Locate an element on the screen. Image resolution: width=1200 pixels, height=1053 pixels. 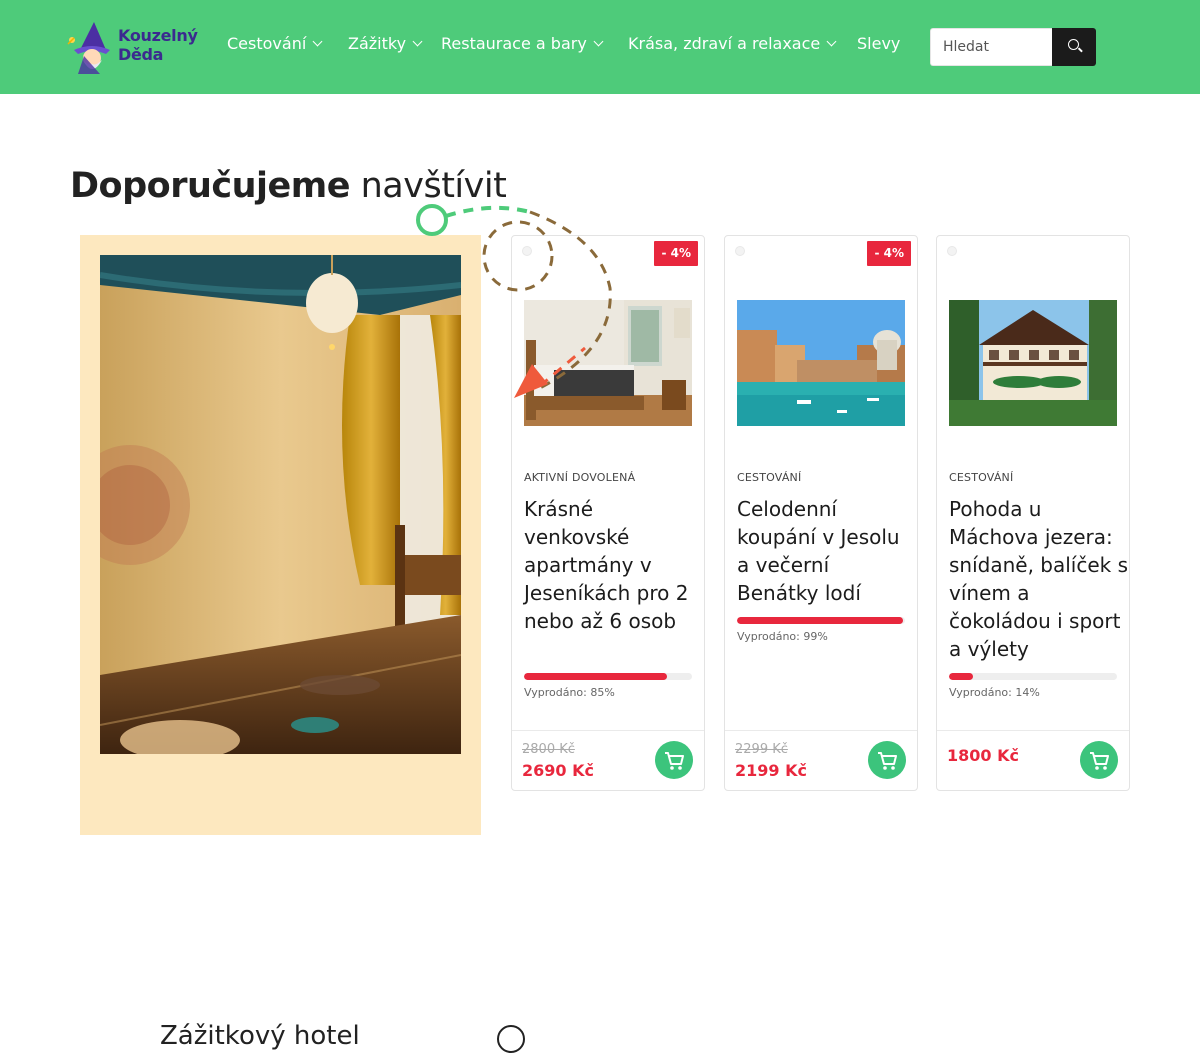
nav-item-cestovani: Cestování is located at coordinates (275, 43).